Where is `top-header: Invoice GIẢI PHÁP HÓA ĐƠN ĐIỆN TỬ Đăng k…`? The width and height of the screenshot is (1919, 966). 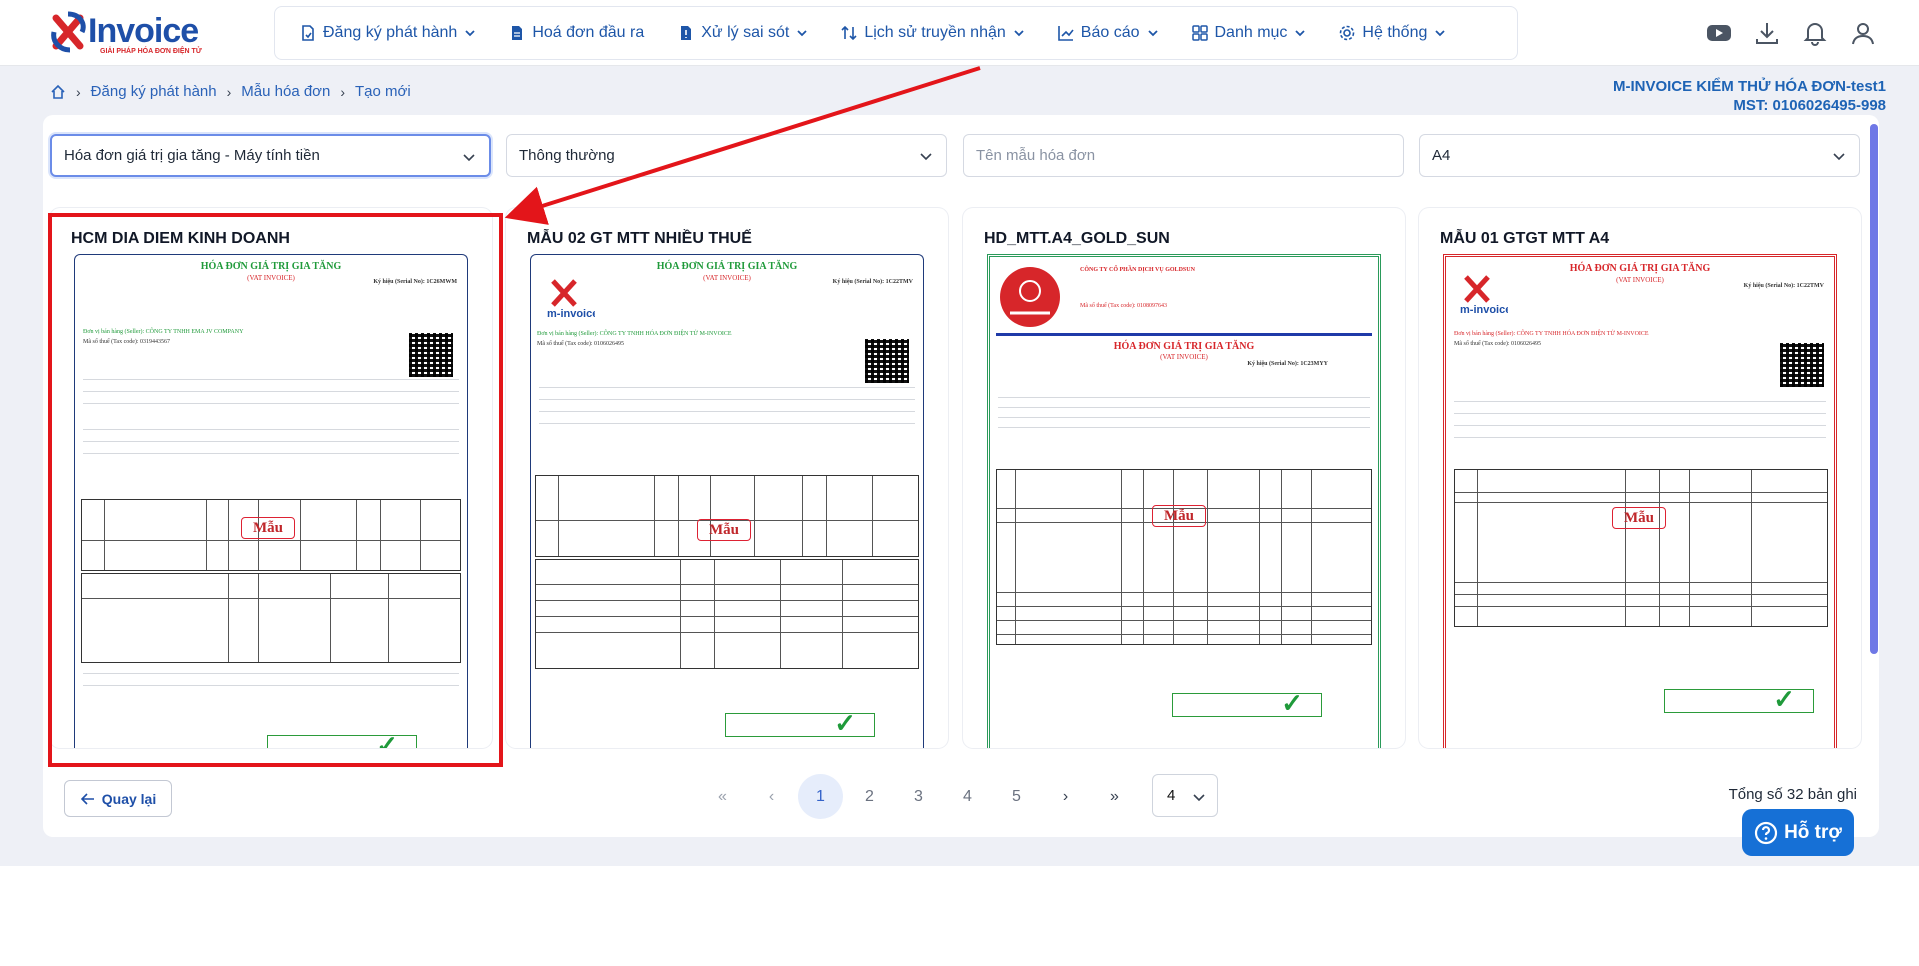
top-header: Invoice GIẢI PHÁP HÓA ĐƠN ĐIỆN TỬ Đăng k… is located at coordinates (959, 33).